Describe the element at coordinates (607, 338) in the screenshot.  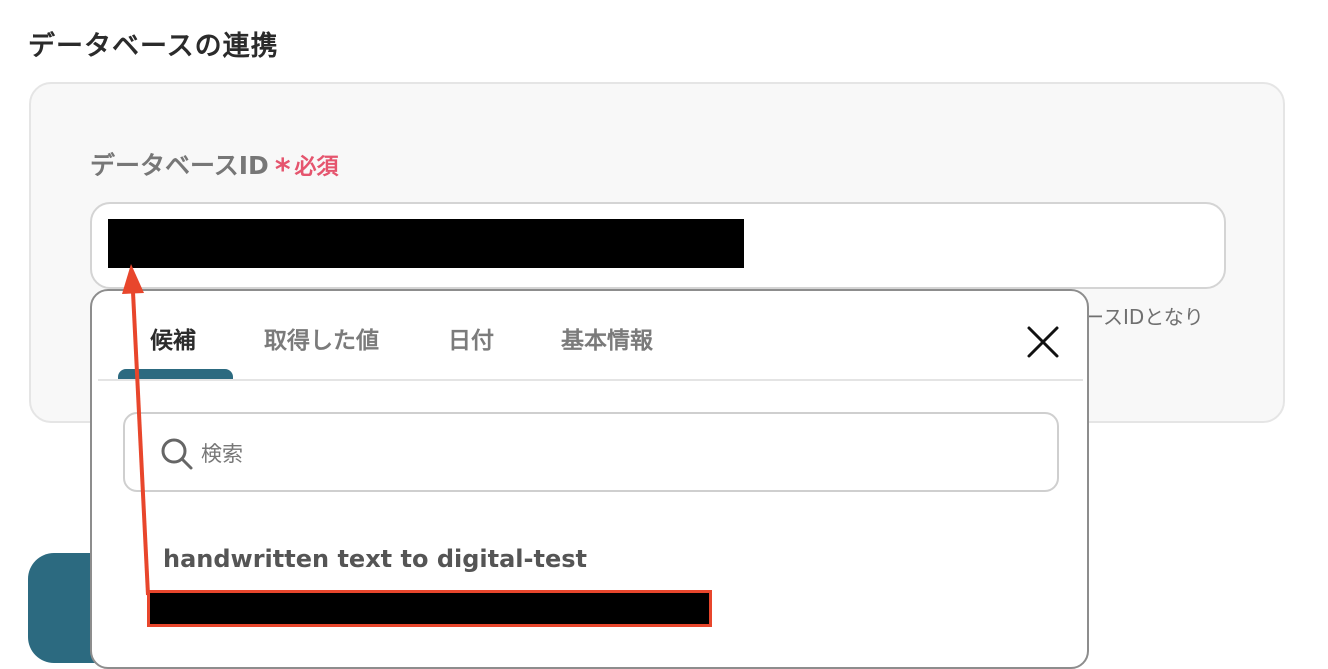
I see `tab-basic-info: 基本情報` at that location.